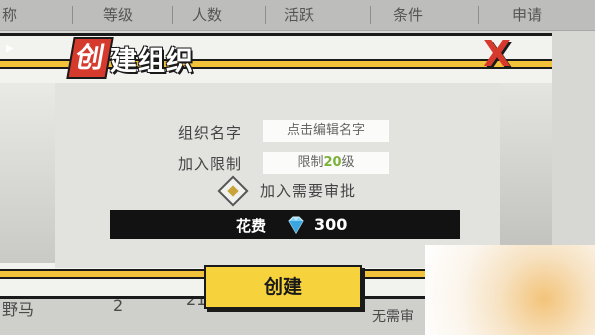 The image size is (595, 335). What do you see at coordinates (18, 309) in the screenshot?
I see `row-name: 野马` at bounding box center [18, 309].